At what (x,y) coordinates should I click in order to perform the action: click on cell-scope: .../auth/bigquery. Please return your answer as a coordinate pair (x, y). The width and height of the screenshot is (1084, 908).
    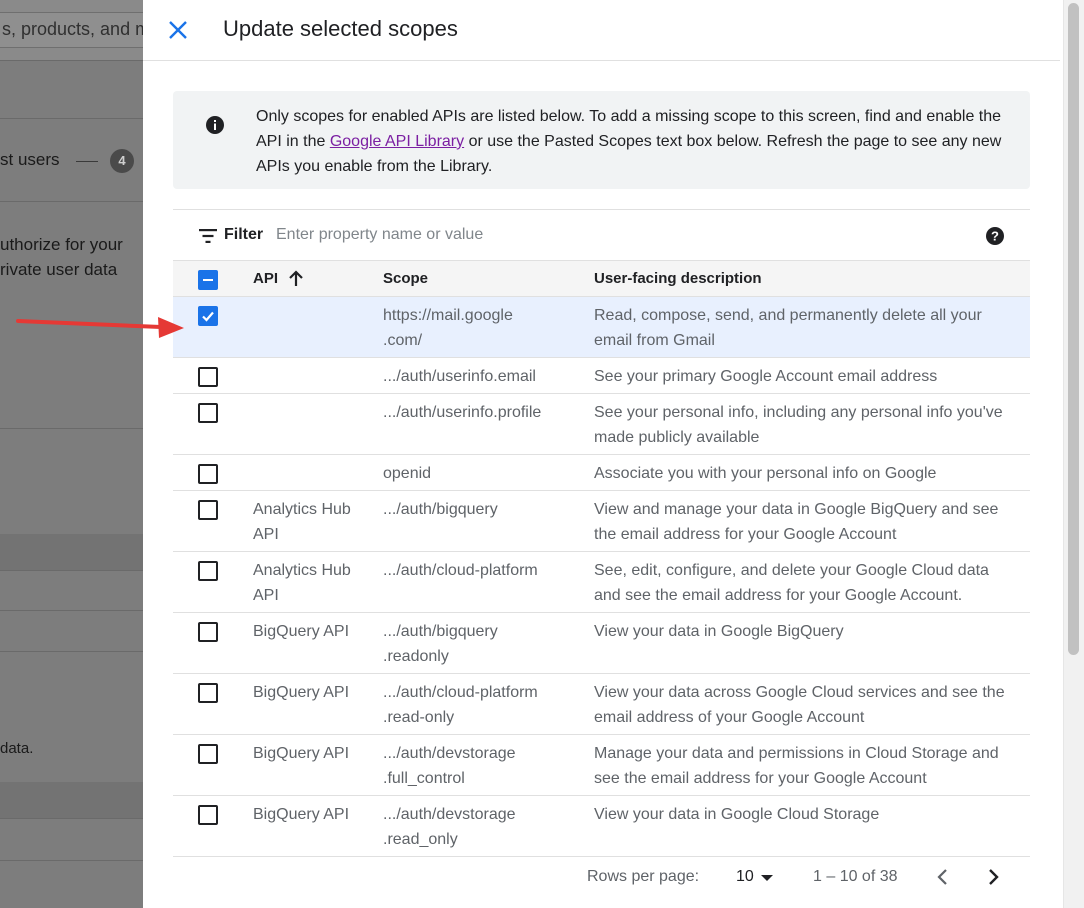
    Looking at the image, I should click on (440, 509).